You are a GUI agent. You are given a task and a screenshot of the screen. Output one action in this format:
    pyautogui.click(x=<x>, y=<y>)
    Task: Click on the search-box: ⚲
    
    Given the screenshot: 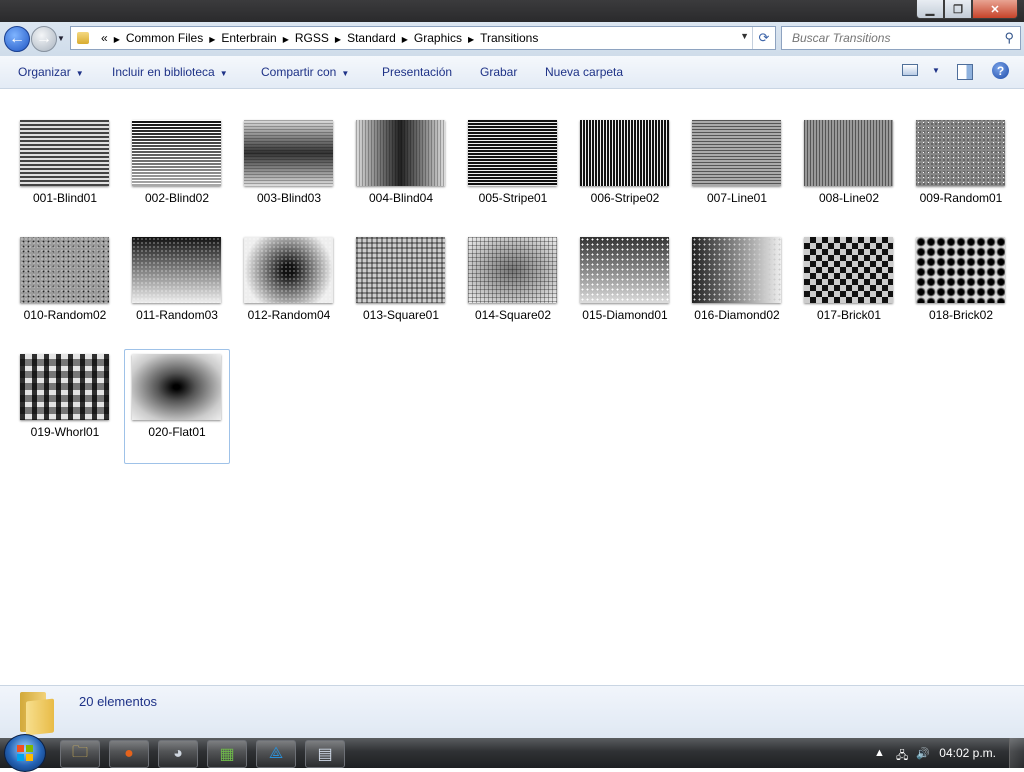 What is the action you would take?
    pyautogui.click(x=901, y=38)
    